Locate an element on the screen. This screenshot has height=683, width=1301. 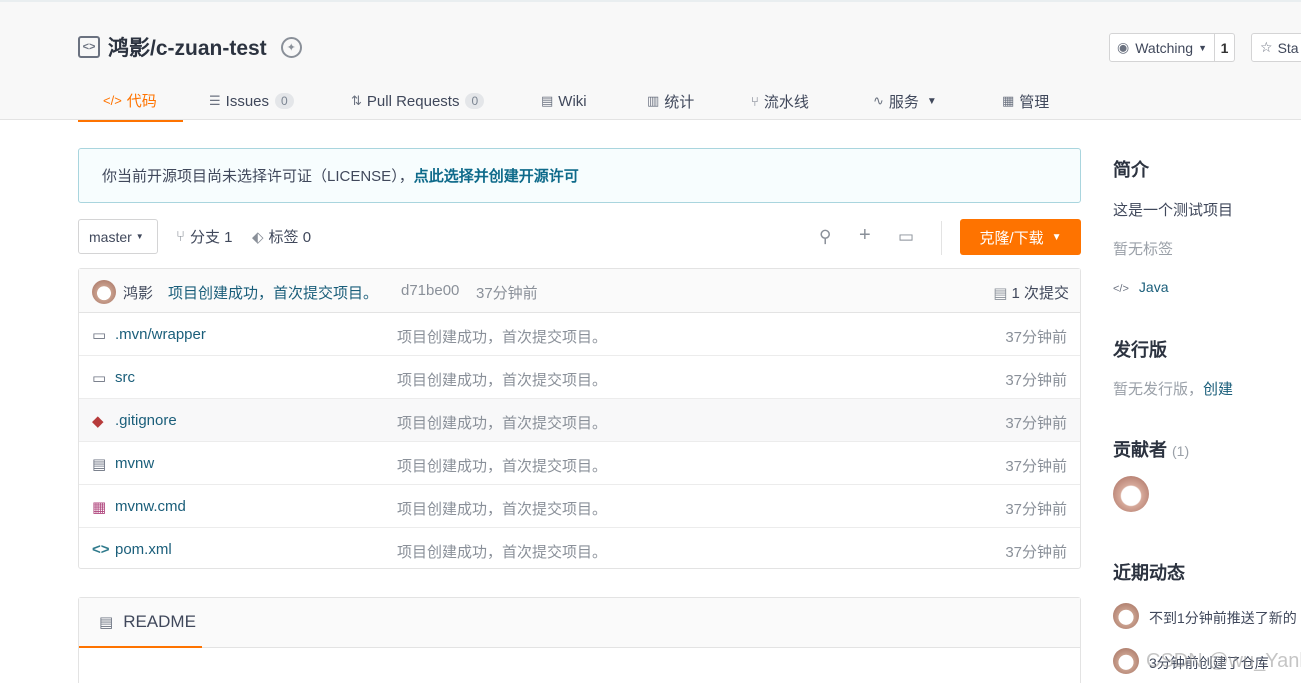
repo-name-link: 鸿影/c-zuan-test is located at coordinates (187, 47).